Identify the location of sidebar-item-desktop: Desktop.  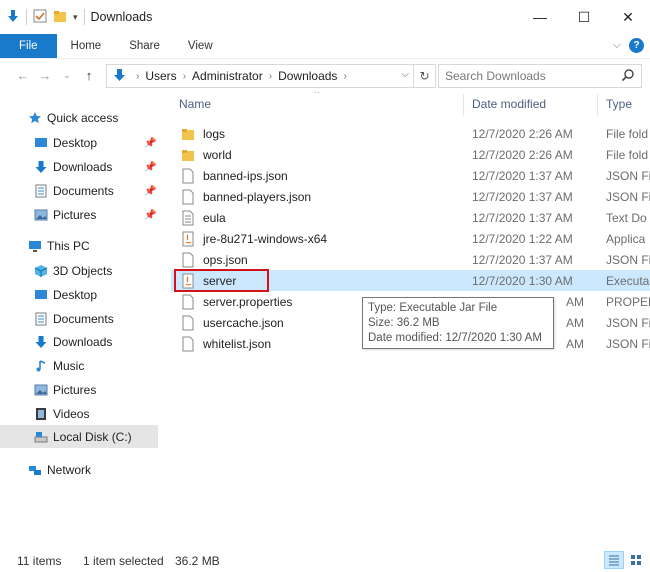
(65, 142).